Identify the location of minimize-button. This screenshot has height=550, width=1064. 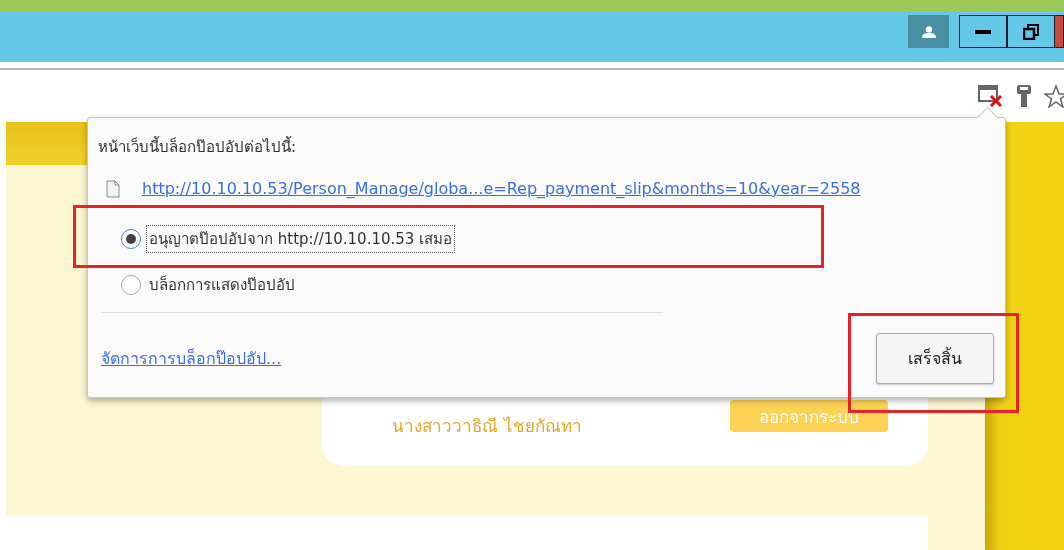
(983, 31).